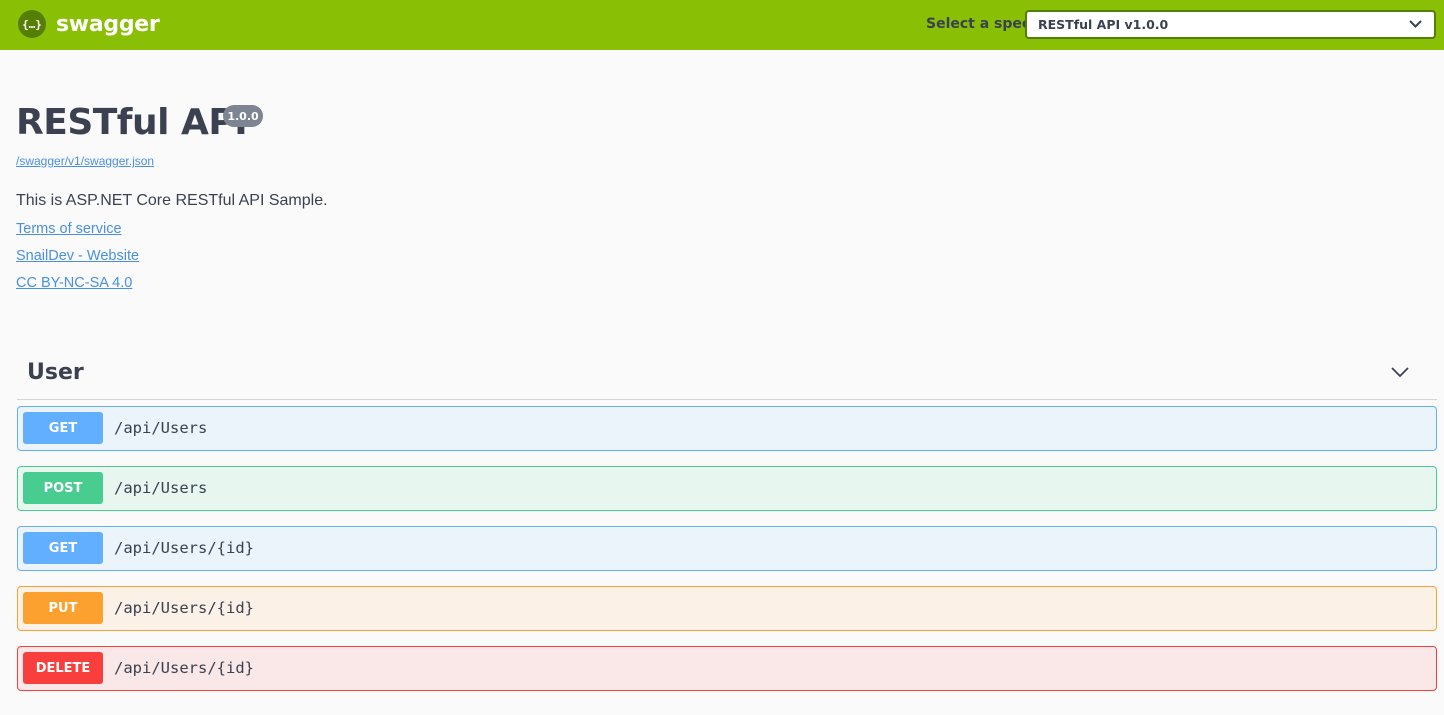 Image resolution: width=1444 pixels, height=715 pixels. What do you see at coordinates (69, 229) in the screenshot?
I see `terms-of-service-link: Terms of service` at bounding box center [69, 229].